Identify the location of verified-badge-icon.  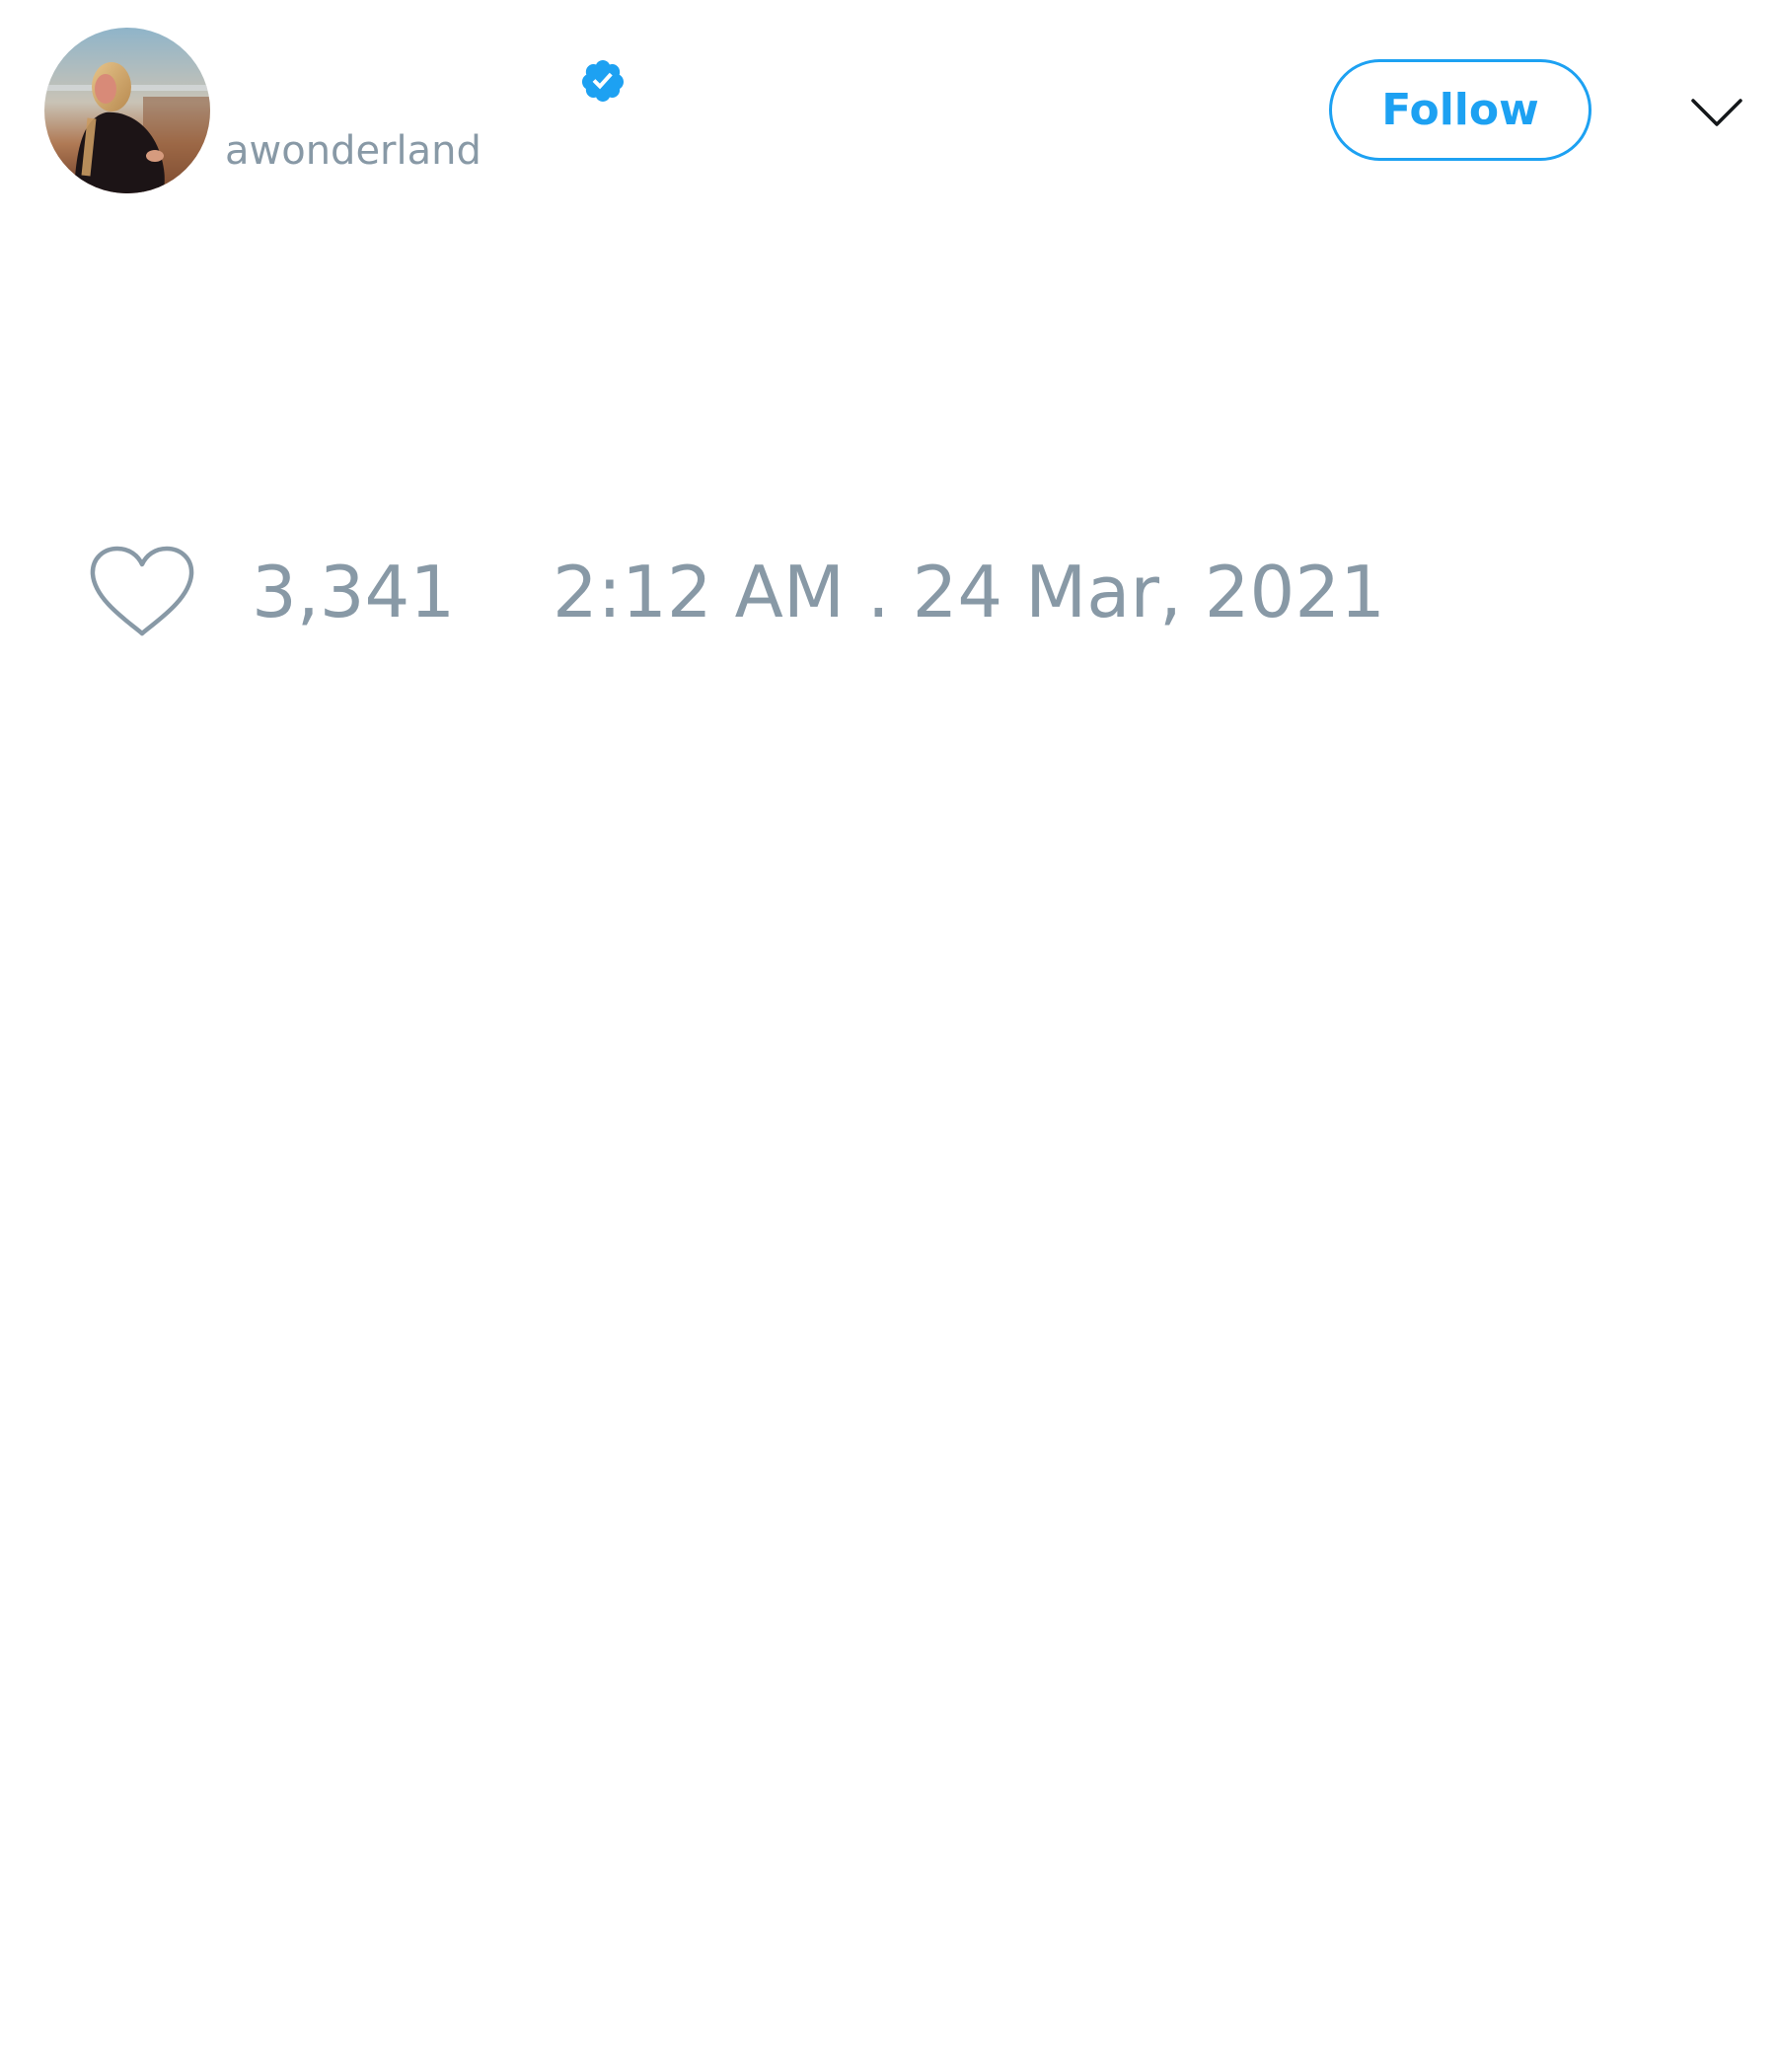
(603, 81).